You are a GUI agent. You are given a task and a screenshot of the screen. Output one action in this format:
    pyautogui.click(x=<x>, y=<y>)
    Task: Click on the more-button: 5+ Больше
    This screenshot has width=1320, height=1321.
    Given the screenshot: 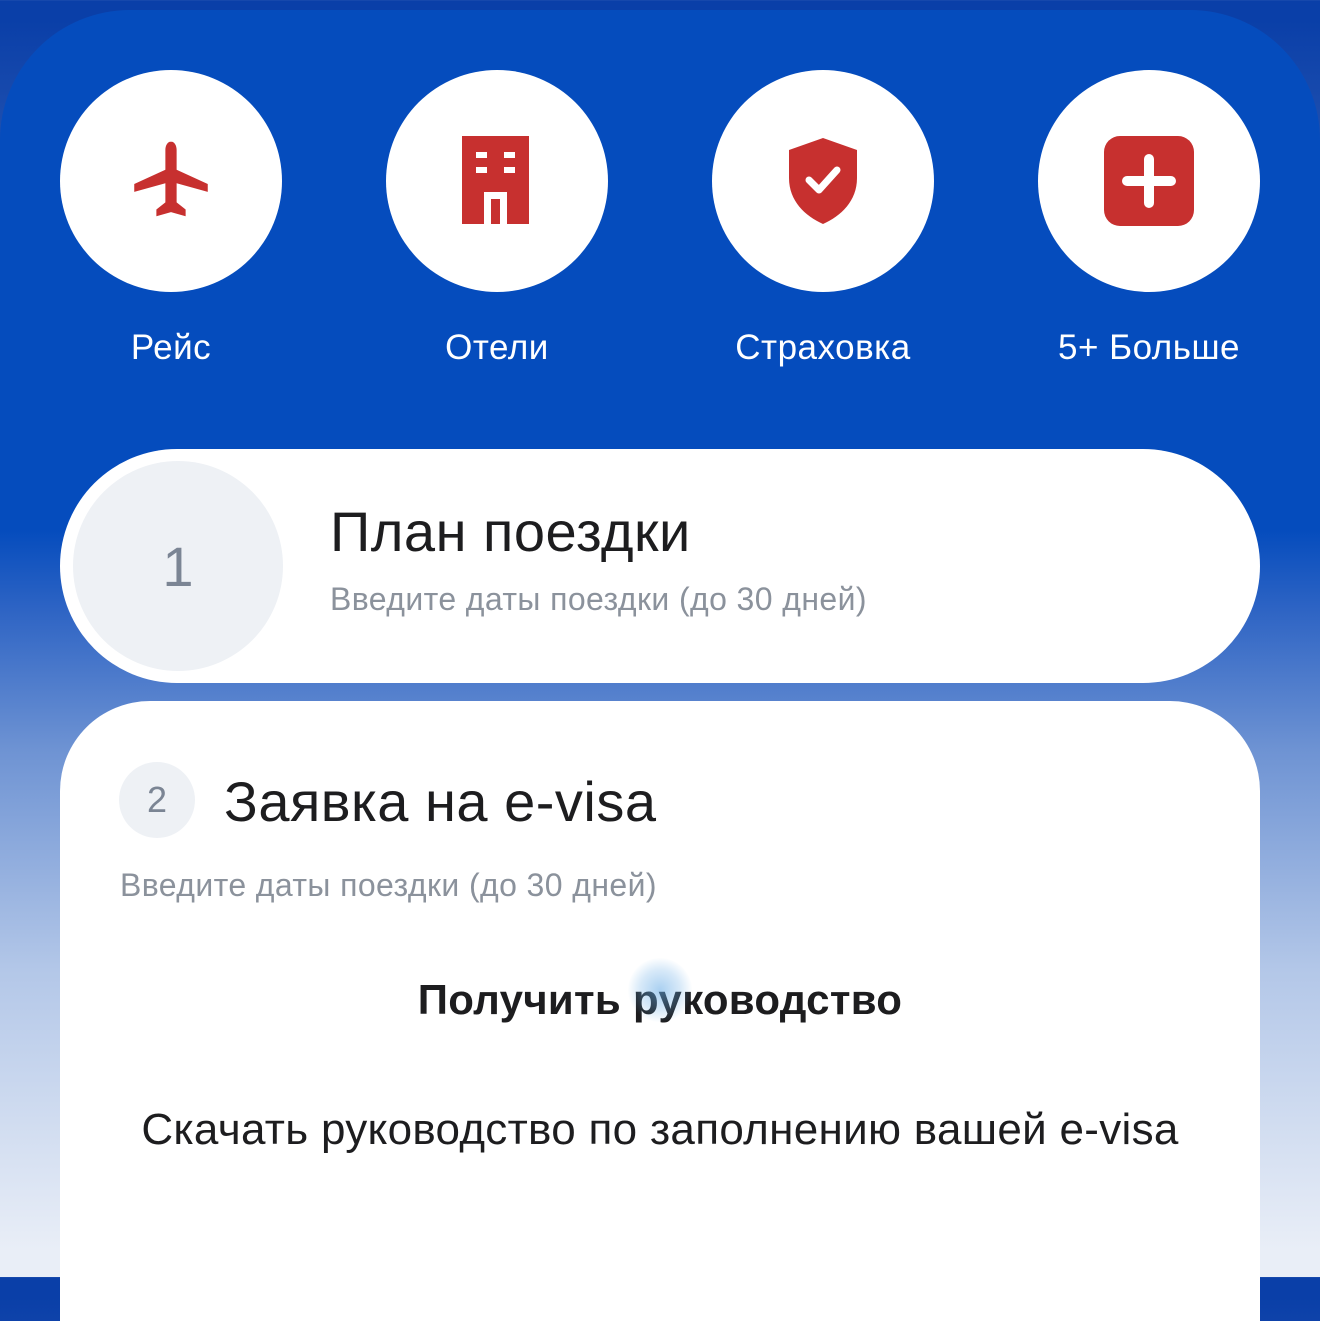 What is the action you would take?
    pyautogui.click(x=1149, y=219)
    